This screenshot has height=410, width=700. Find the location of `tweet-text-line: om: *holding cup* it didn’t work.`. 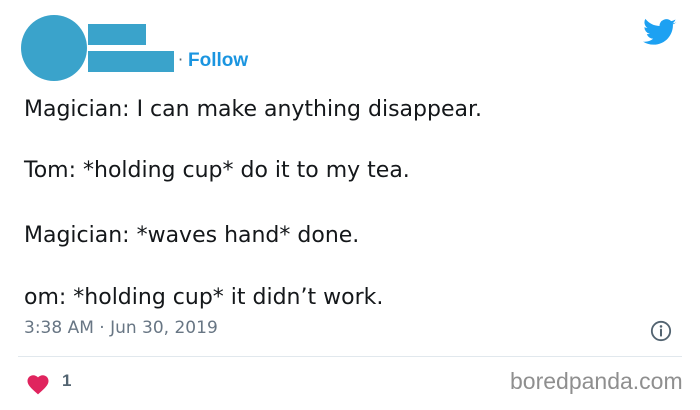

tweet-text-line: om: *holding cup* it didn’t work. is located at coordinates (204, 297).